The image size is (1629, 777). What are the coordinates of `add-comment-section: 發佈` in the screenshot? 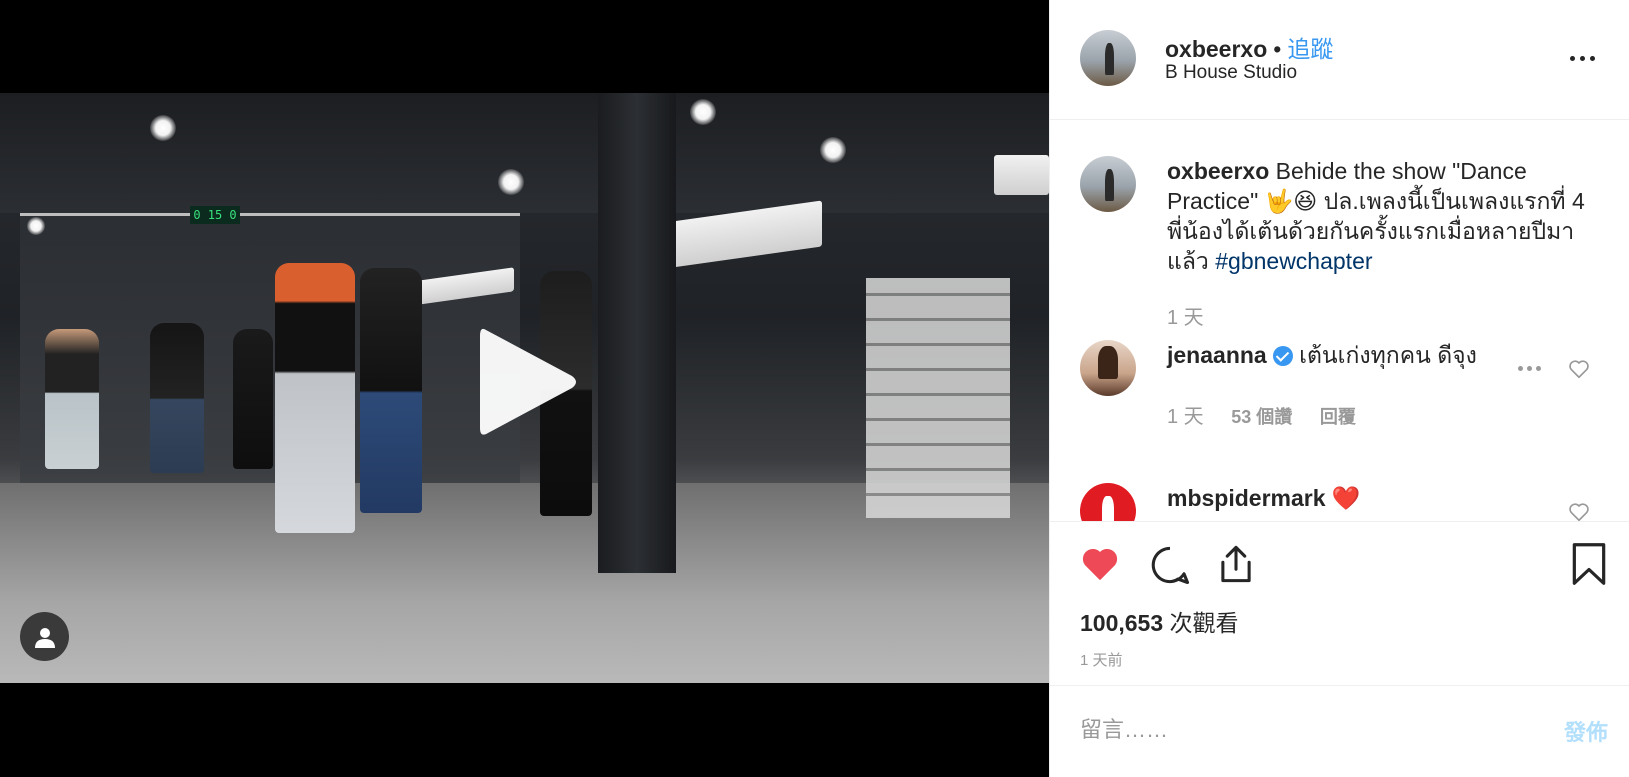 It's located at (1339, 732).